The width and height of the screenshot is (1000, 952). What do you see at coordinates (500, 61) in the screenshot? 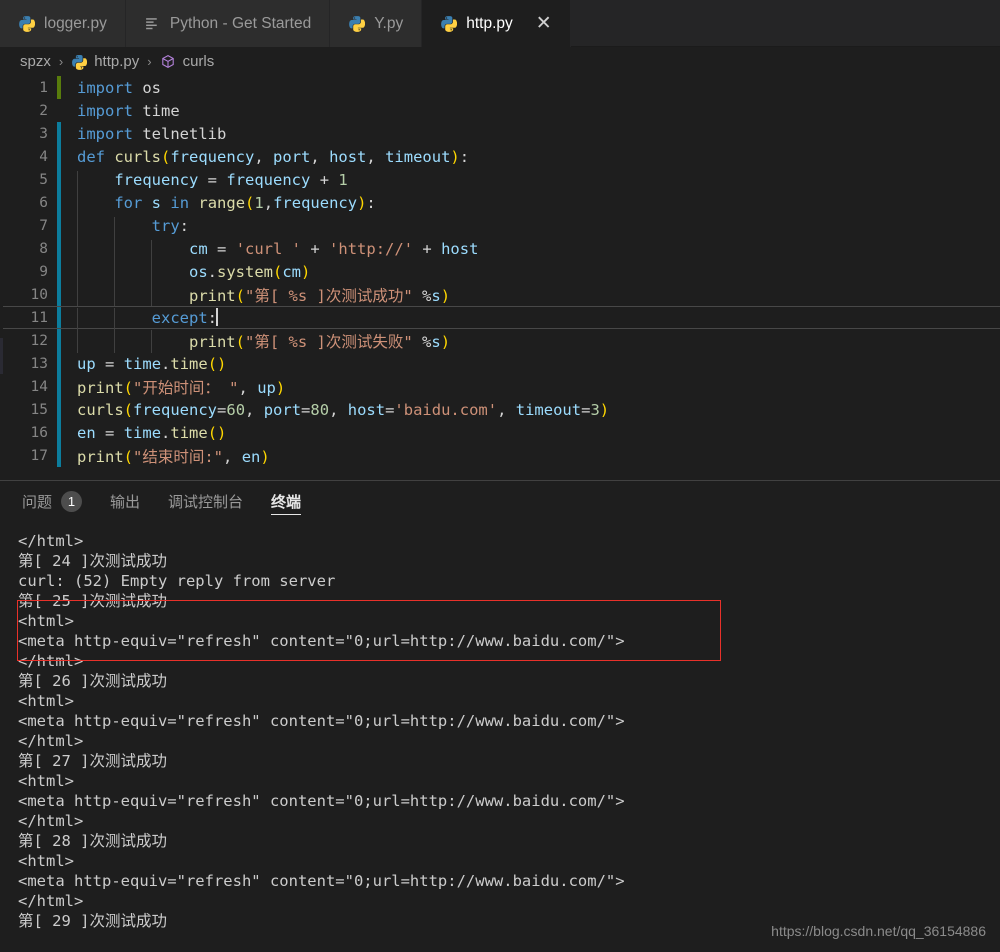
I see `breadcrumb: spzx › http.py › curls` at bounding box center [500, 61].